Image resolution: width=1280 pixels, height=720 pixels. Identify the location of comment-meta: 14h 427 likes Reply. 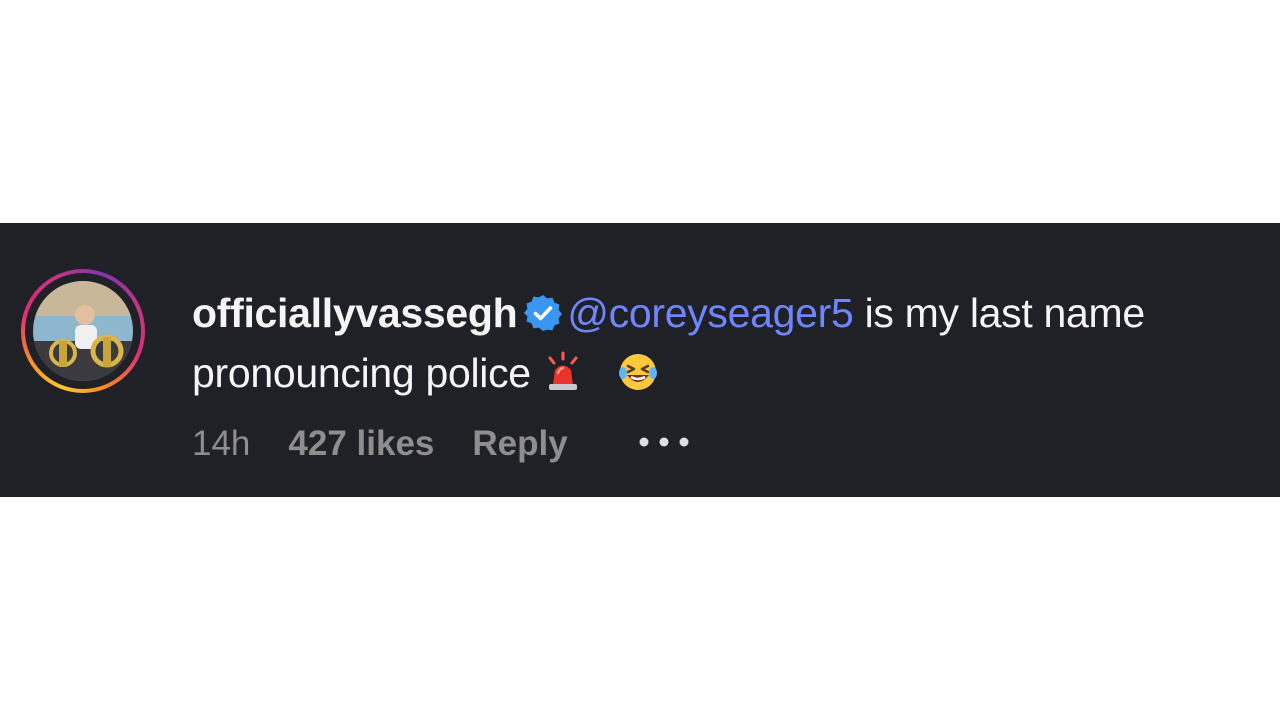
(441, 444).